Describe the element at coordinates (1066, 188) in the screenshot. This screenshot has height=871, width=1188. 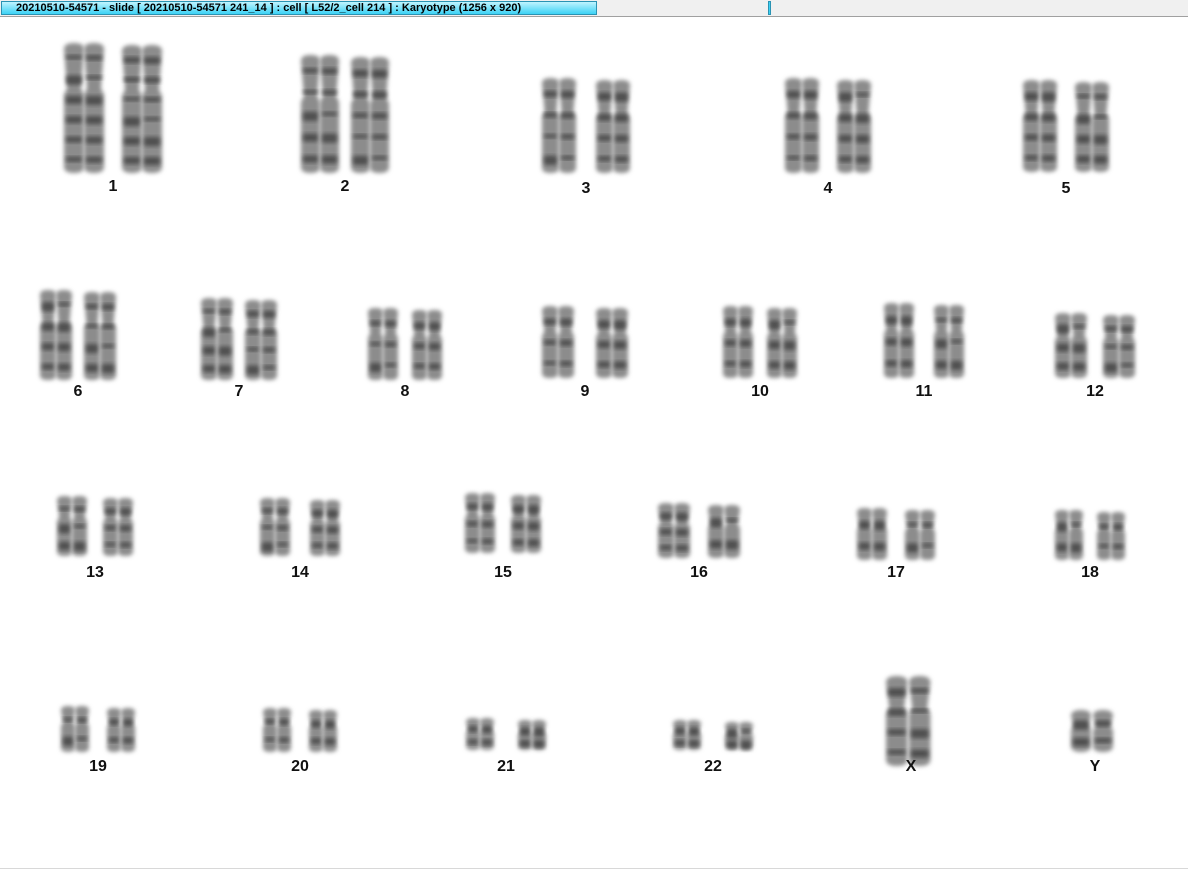
I see `chromosome-label-5: 5` at that location.